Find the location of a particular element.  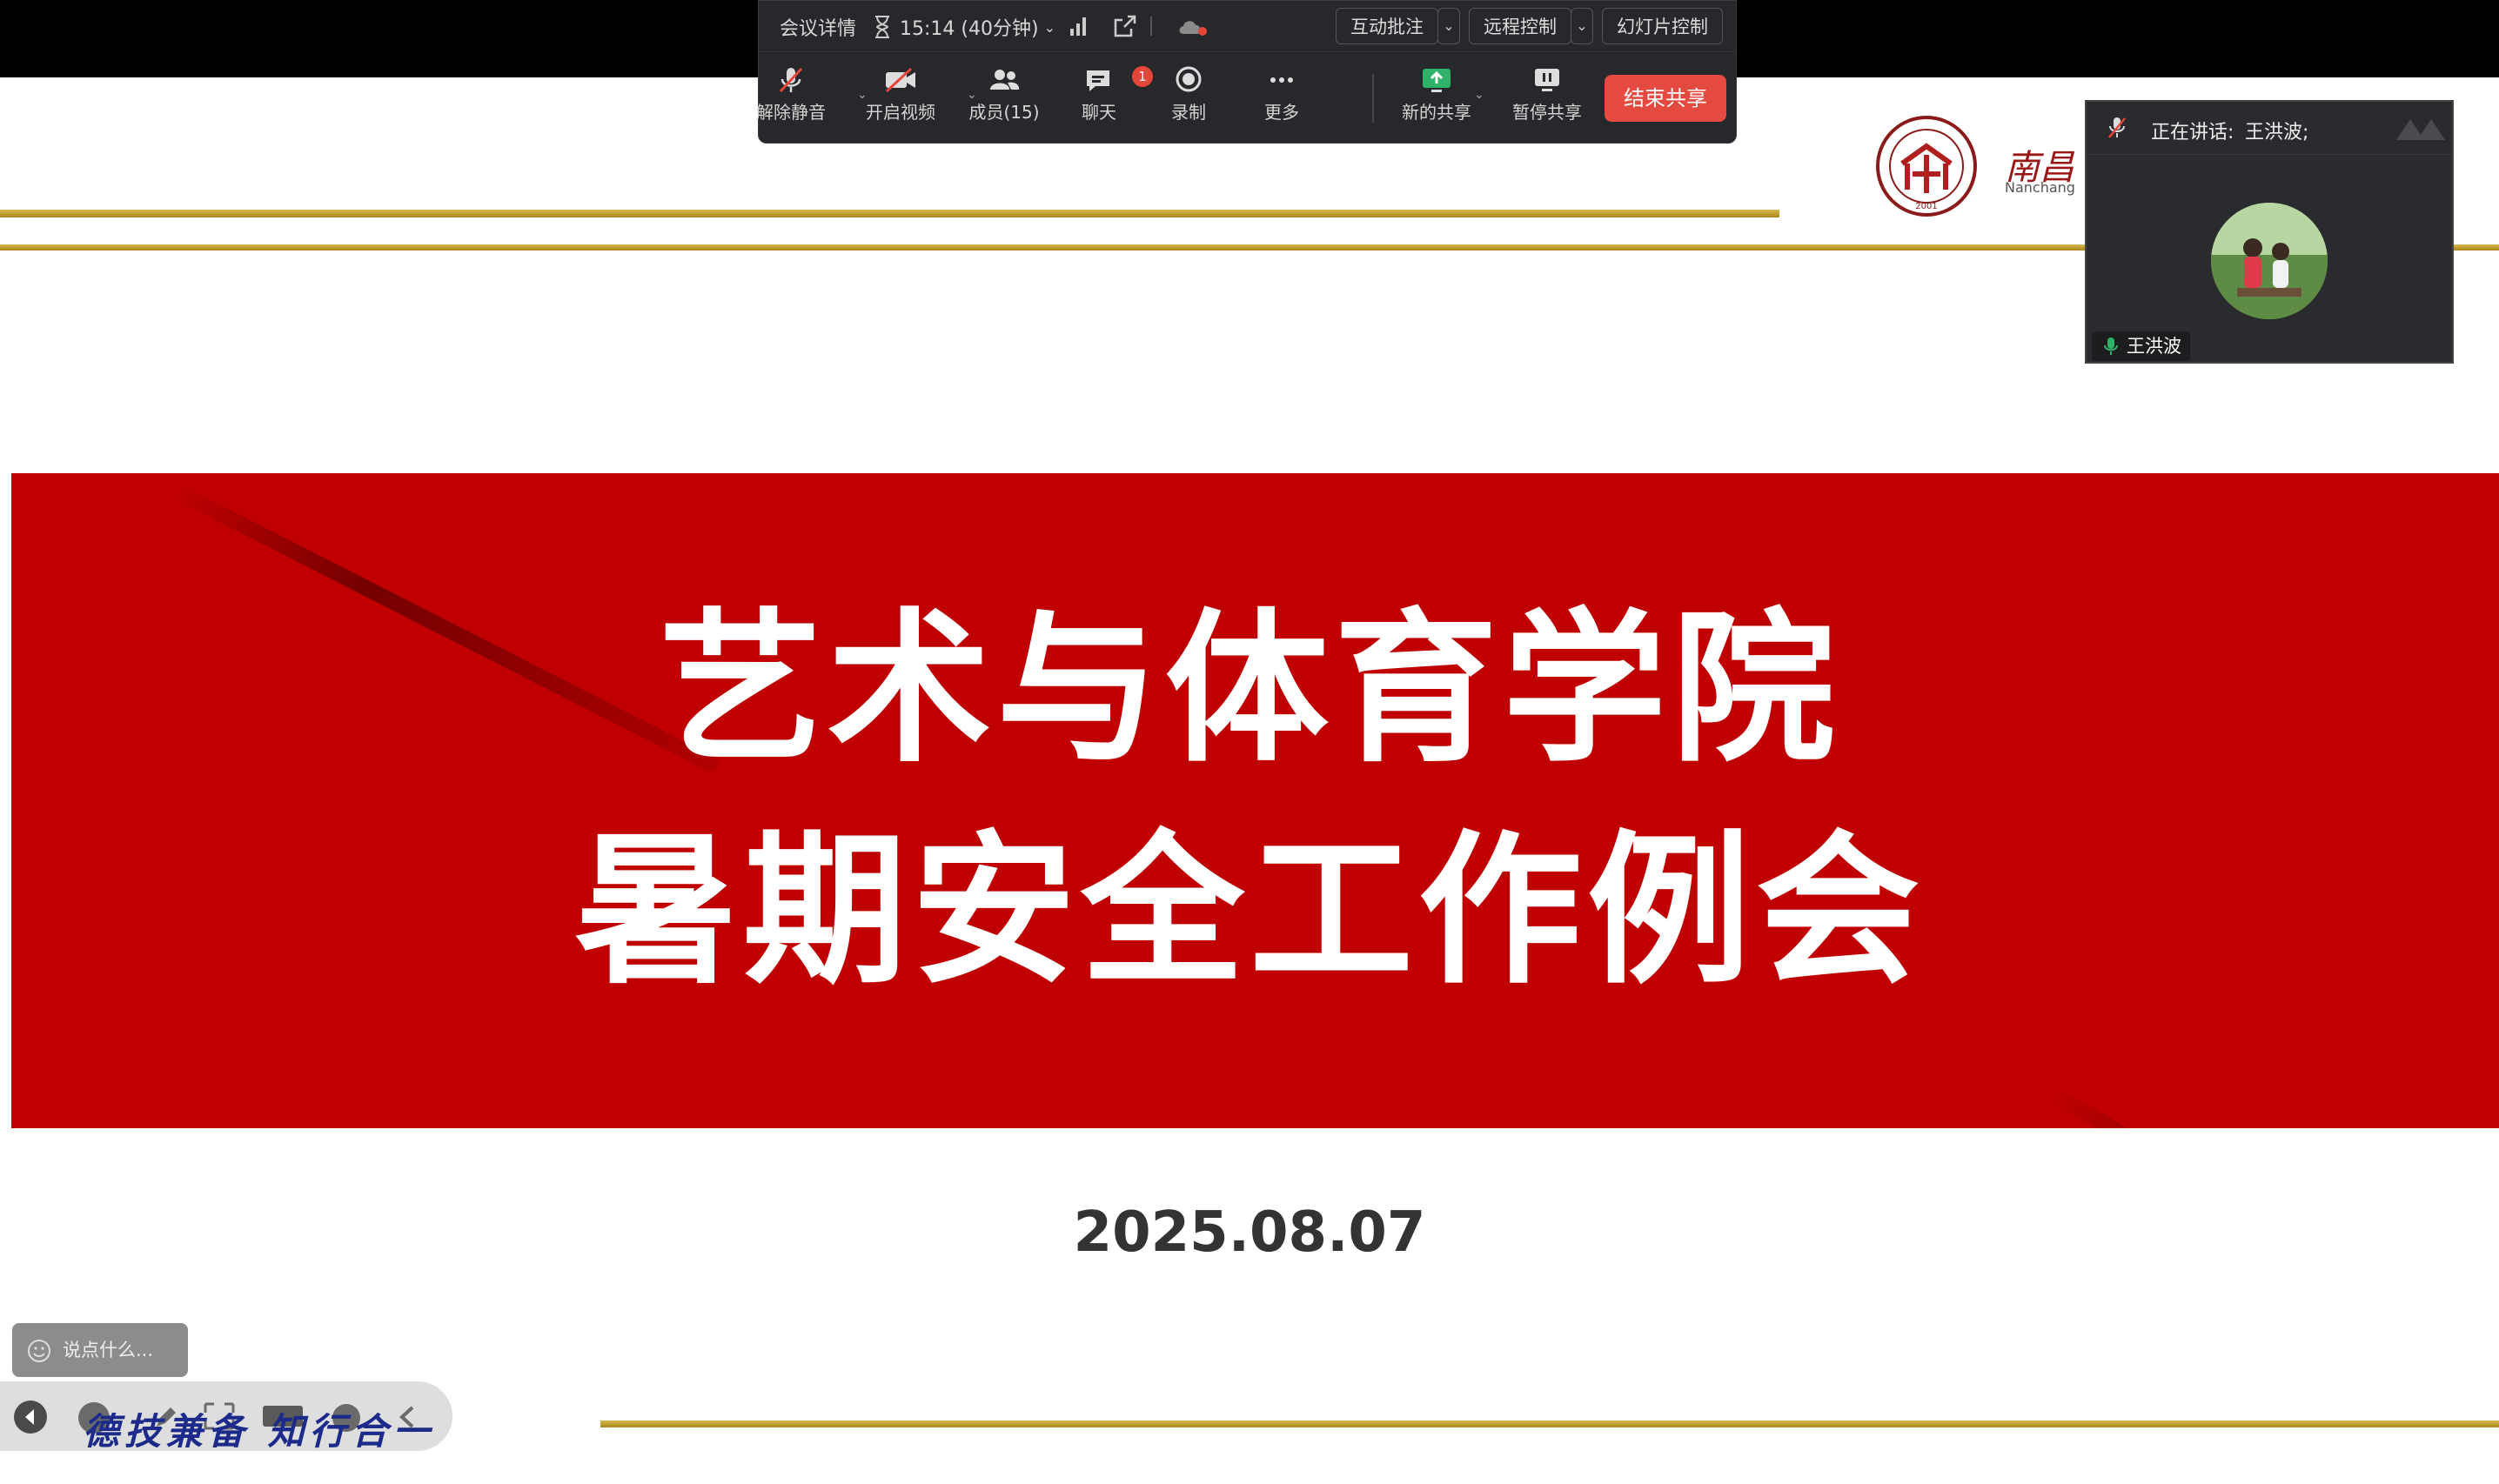

avatar-photo-icon is located at coordinates (2269, 261).